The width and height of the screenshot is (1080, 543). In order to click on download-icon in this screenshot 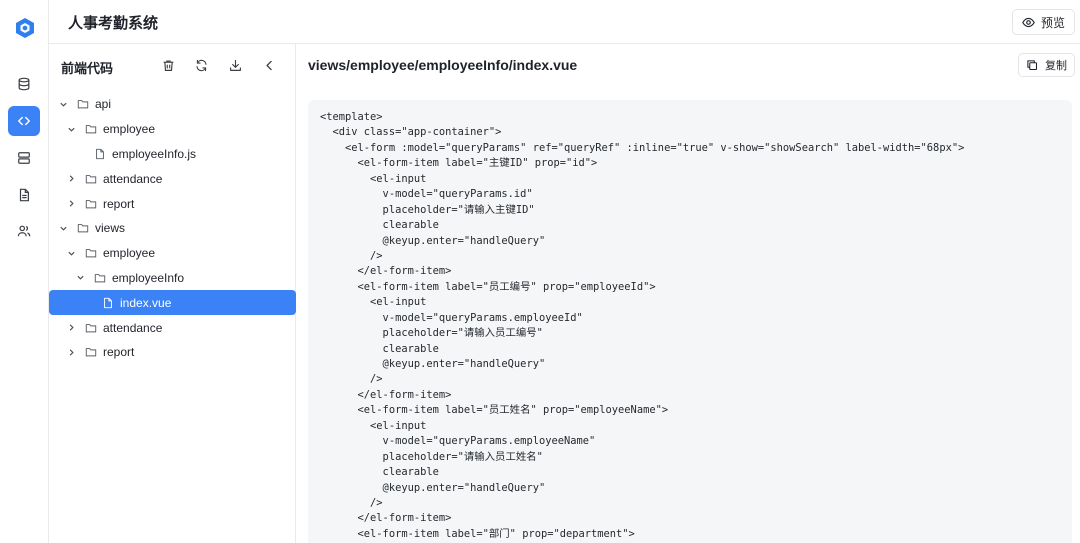, I will do `click(235, 65)`.